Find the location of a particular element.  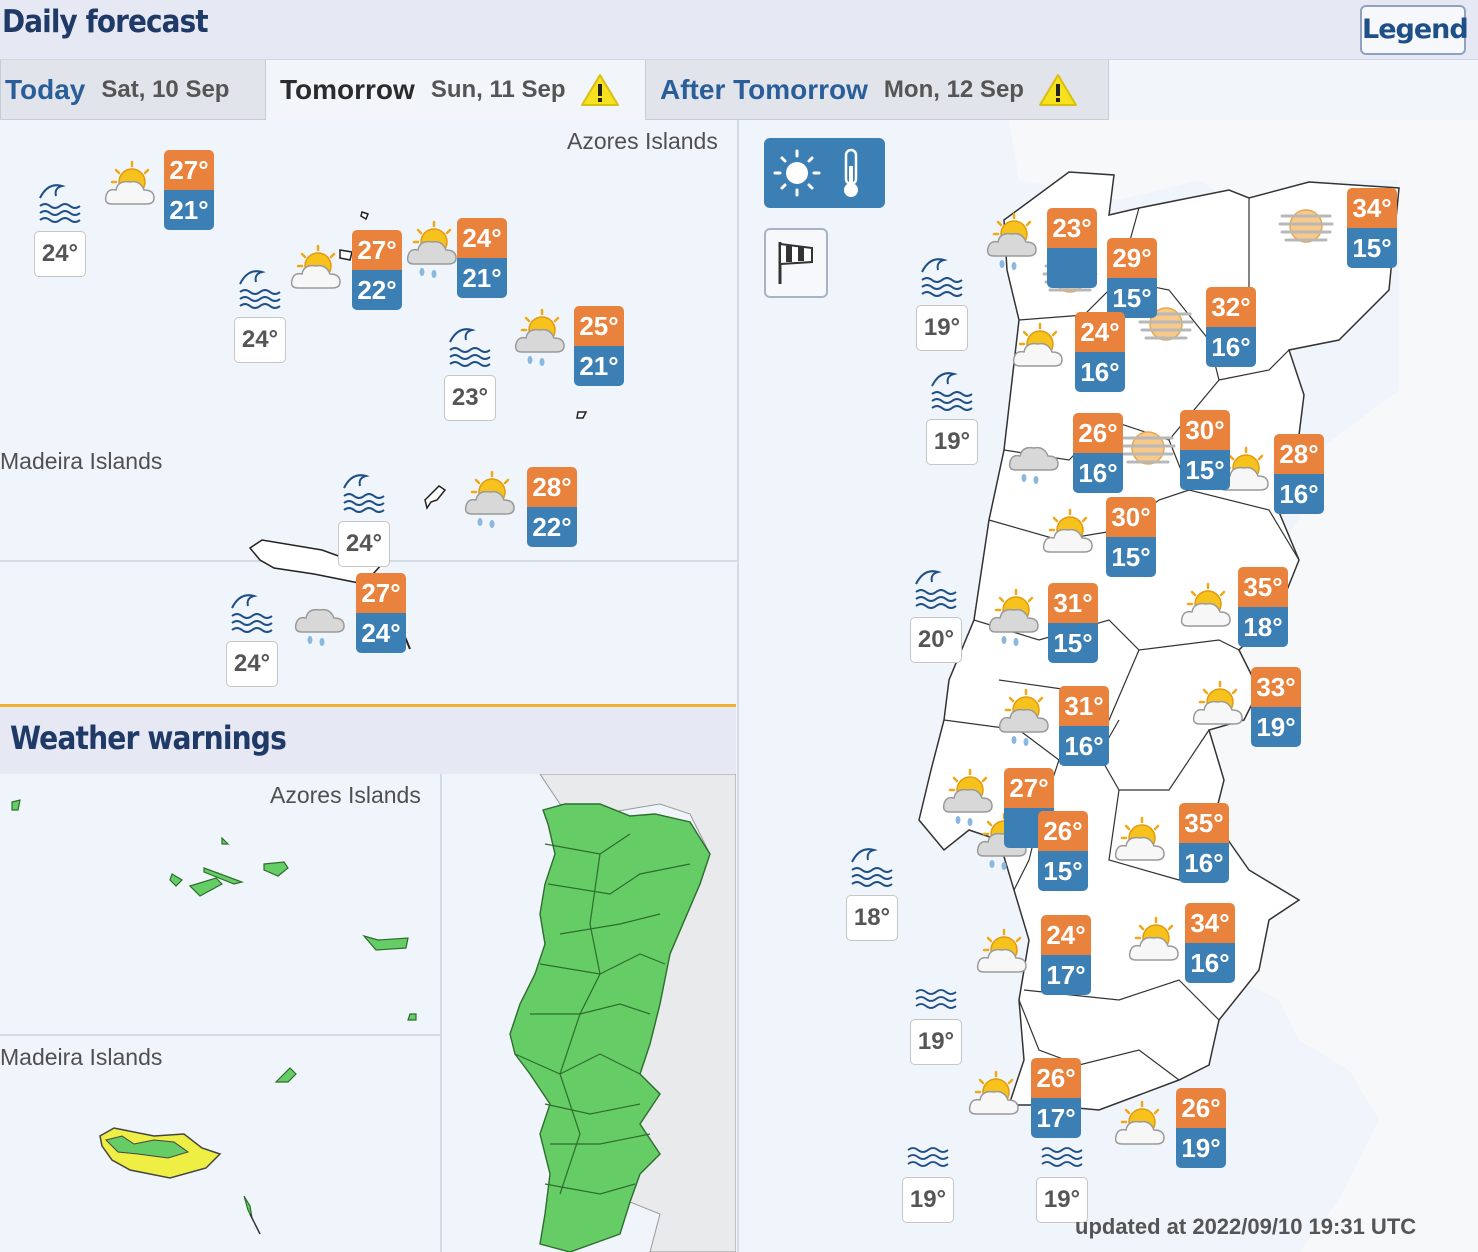

min-temperature: 18° is located at coordinates (1263, 627).